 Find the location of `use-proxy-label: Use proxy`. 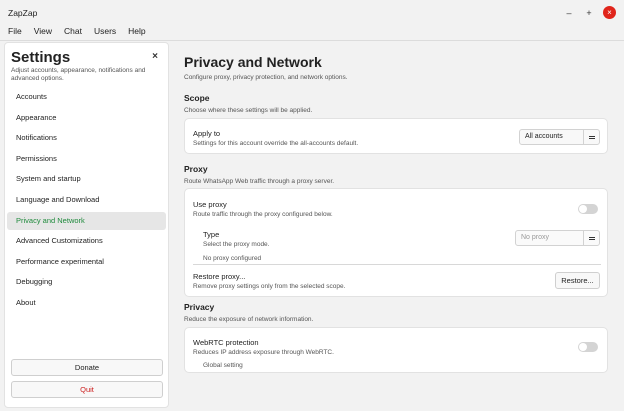

use-proxy-label: Use proxy is located at coordinates (210, 204).